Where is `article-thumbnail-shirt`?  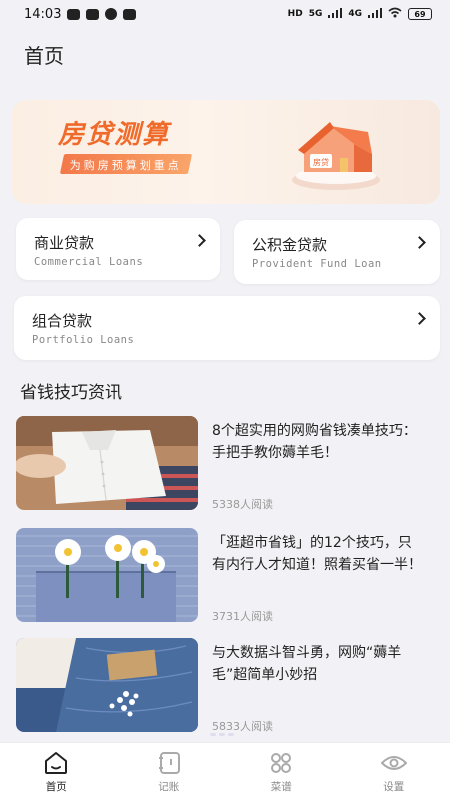
article-thumbnail-shirt is located at coordinates (107, 463).